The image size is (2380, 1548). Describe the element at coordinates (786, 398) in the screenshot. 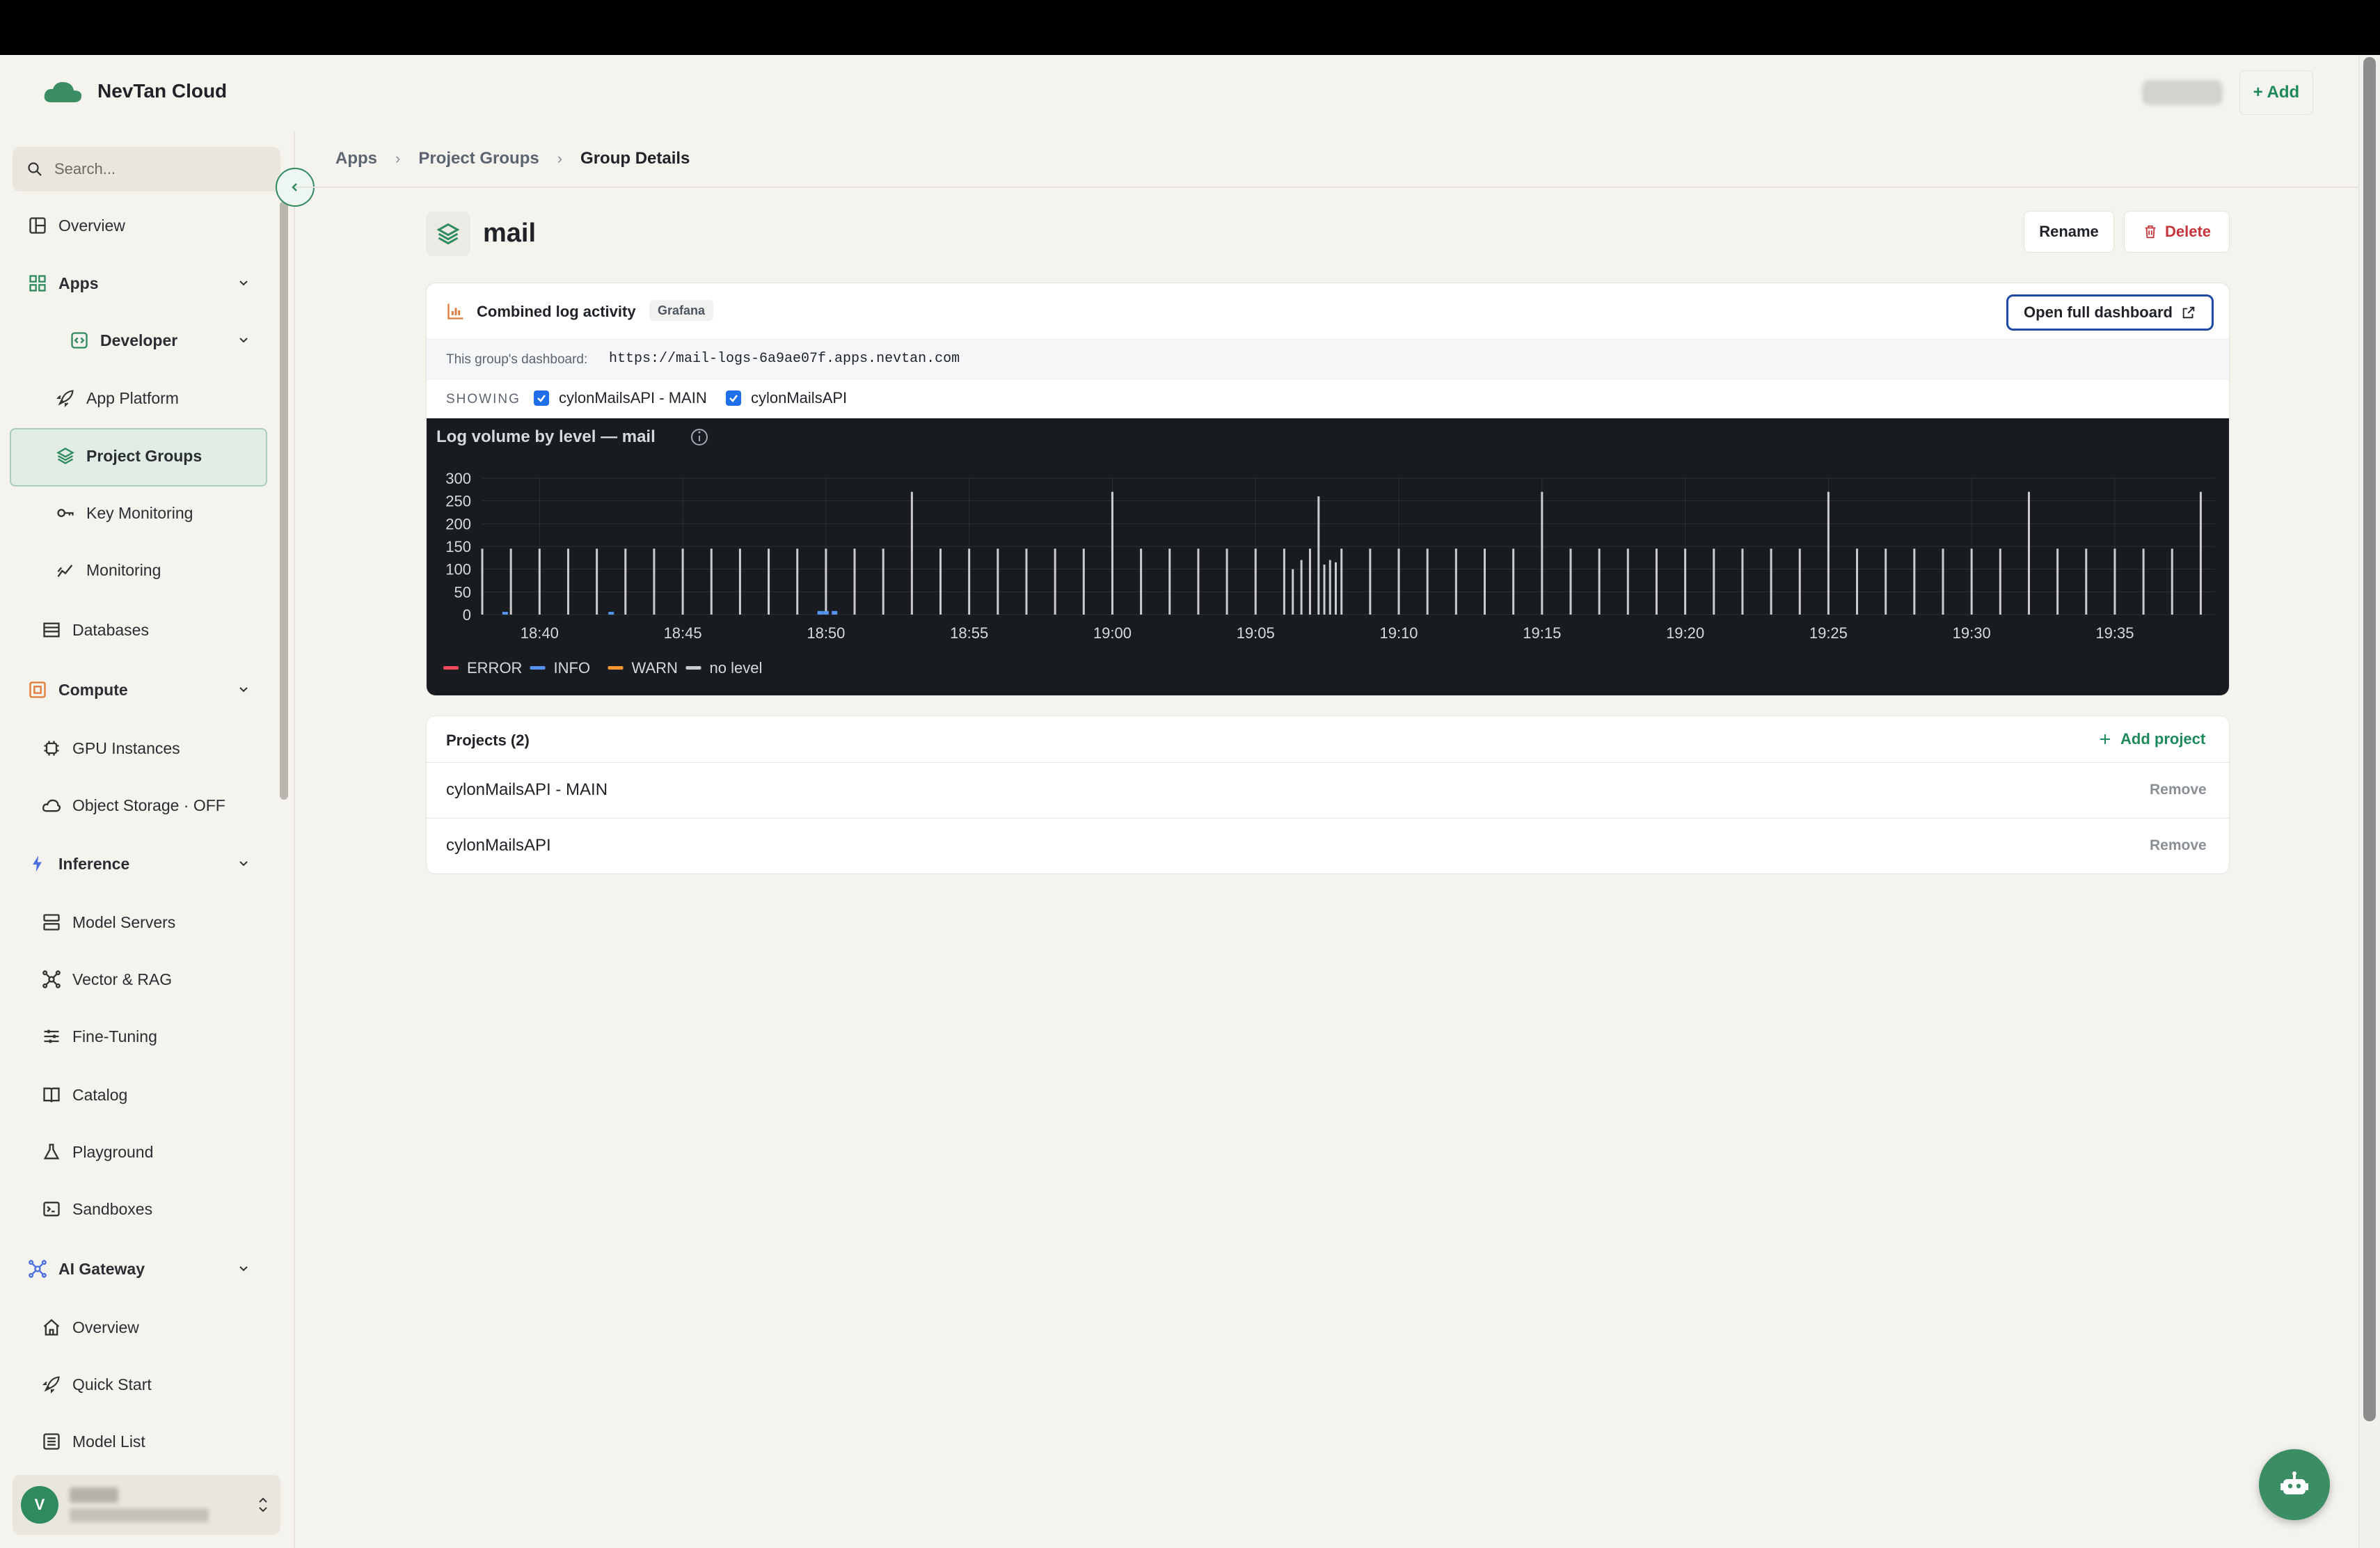

I see `checkbox-project: cylonMailsAPI` at that location.